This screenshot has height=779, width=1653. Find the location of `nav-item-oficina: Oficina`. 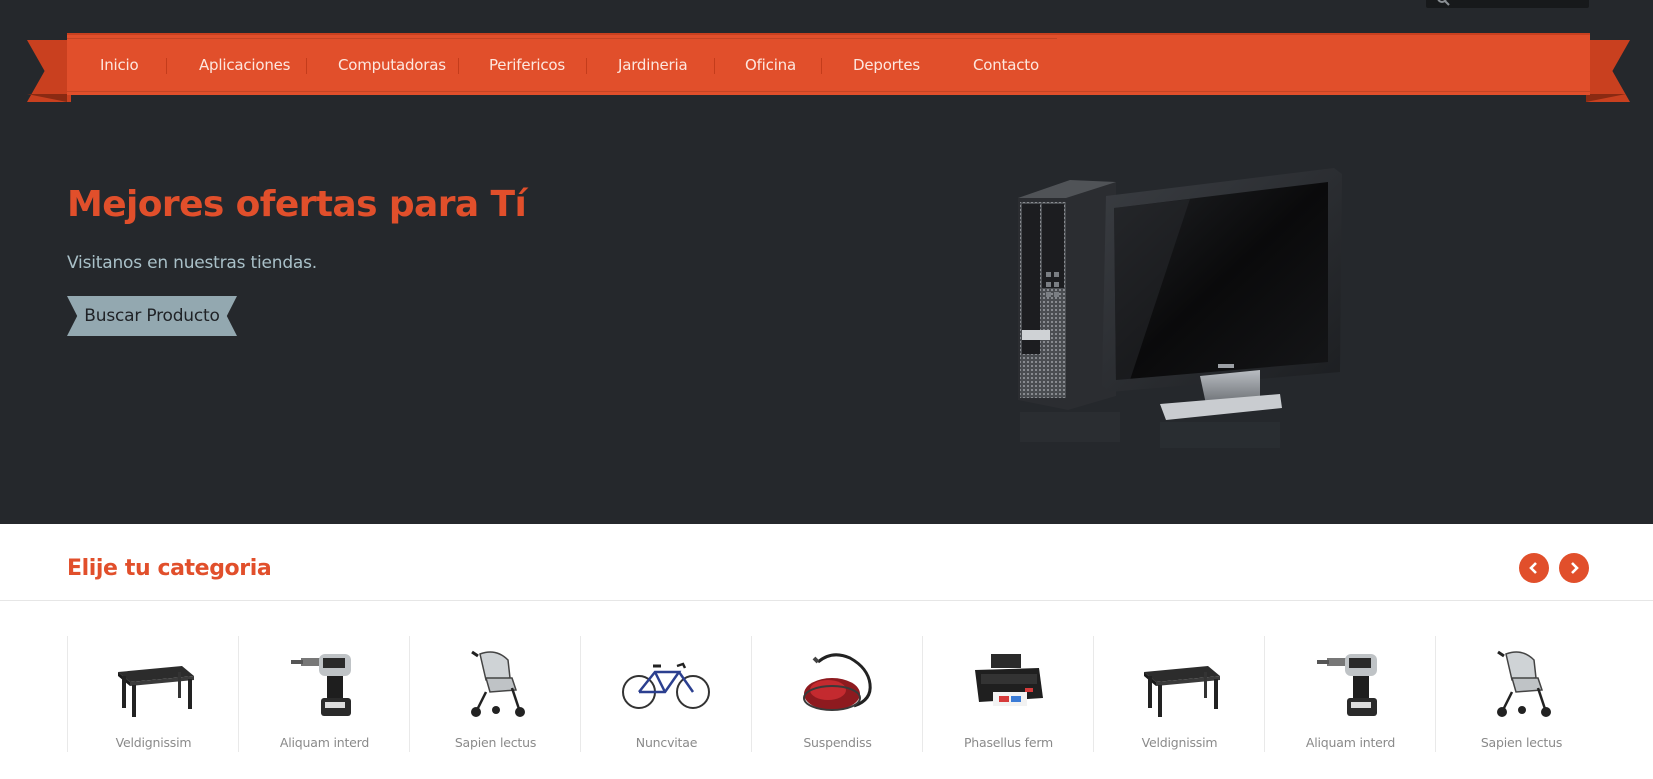

nav-item-oficina: Oficina is located at coordinates (770, 65).